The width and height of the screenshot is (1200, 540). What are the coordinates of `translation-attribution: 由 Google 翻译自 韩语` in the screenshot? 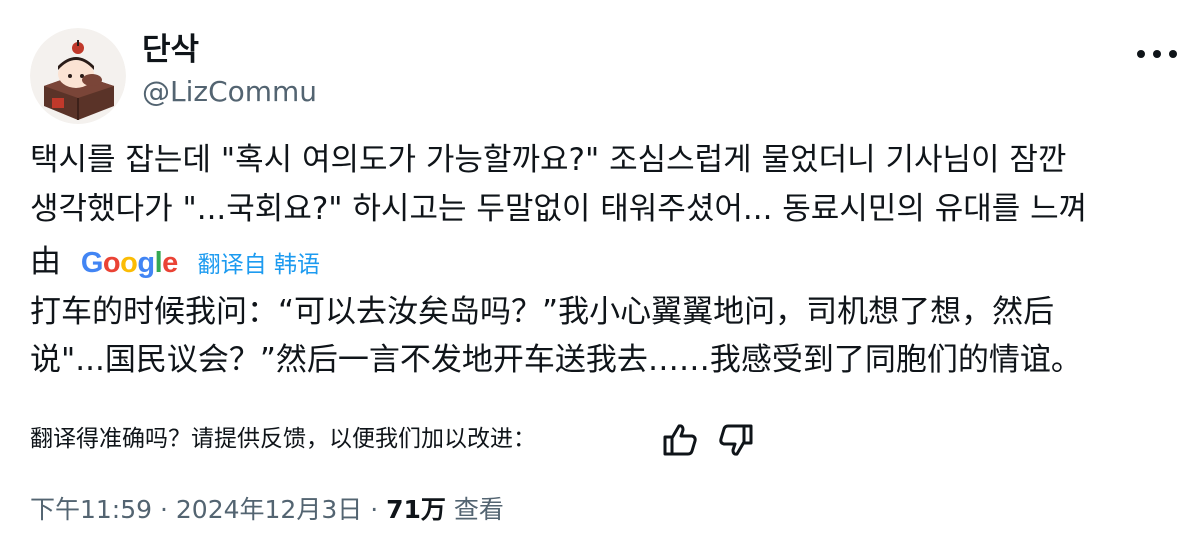 It's located at (175, 264).